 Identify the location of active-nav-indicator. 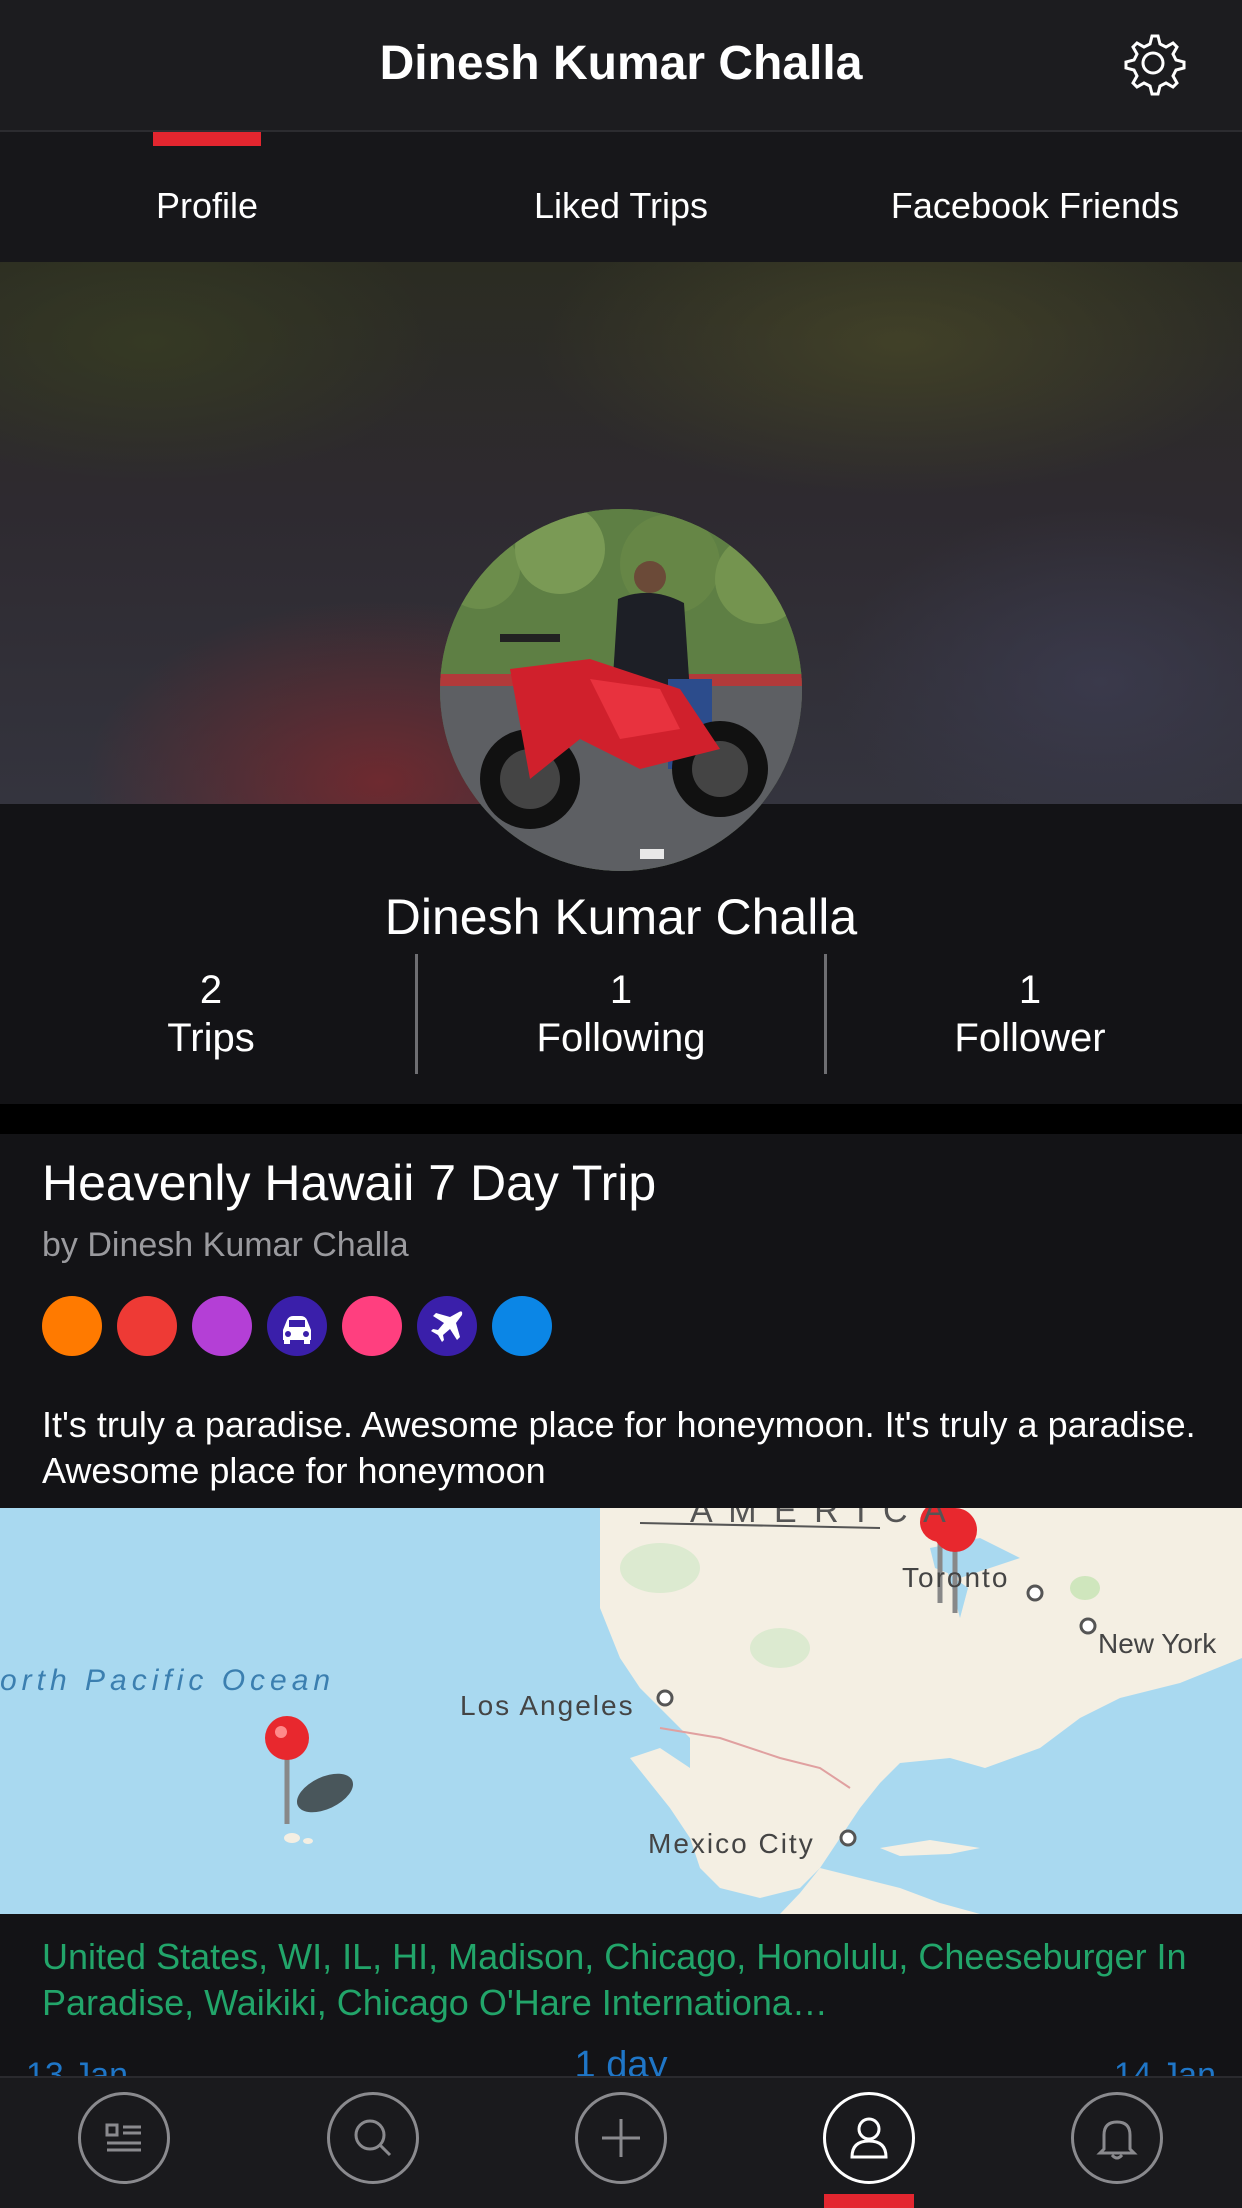
(869, 2201).